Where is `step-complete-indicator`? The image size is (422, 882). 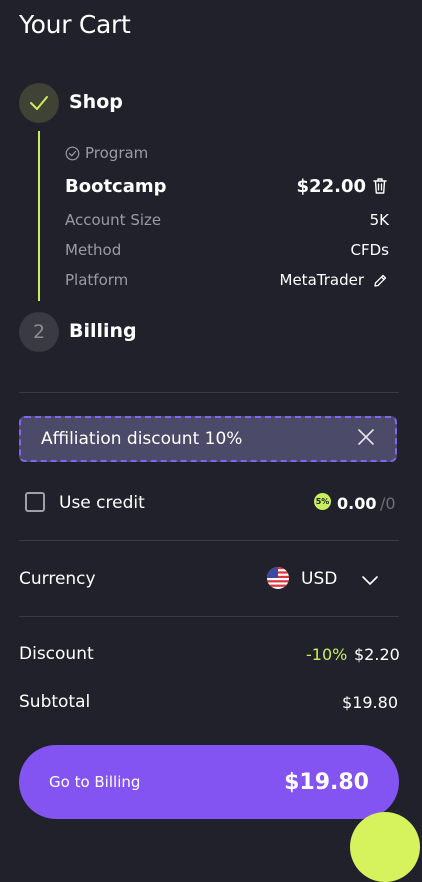
step-complete-indicator is located at coordinates (39, 103).